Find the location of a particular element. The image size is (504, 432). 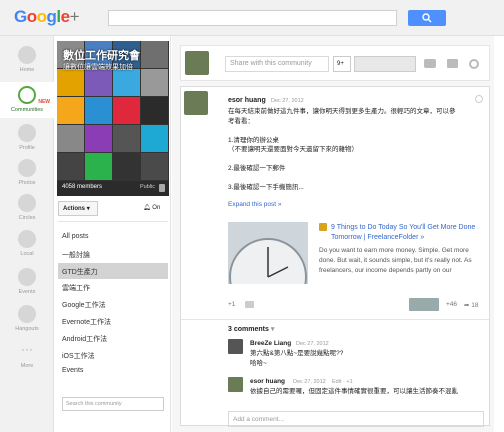

profile-icon is located at coordinates (27, 133).